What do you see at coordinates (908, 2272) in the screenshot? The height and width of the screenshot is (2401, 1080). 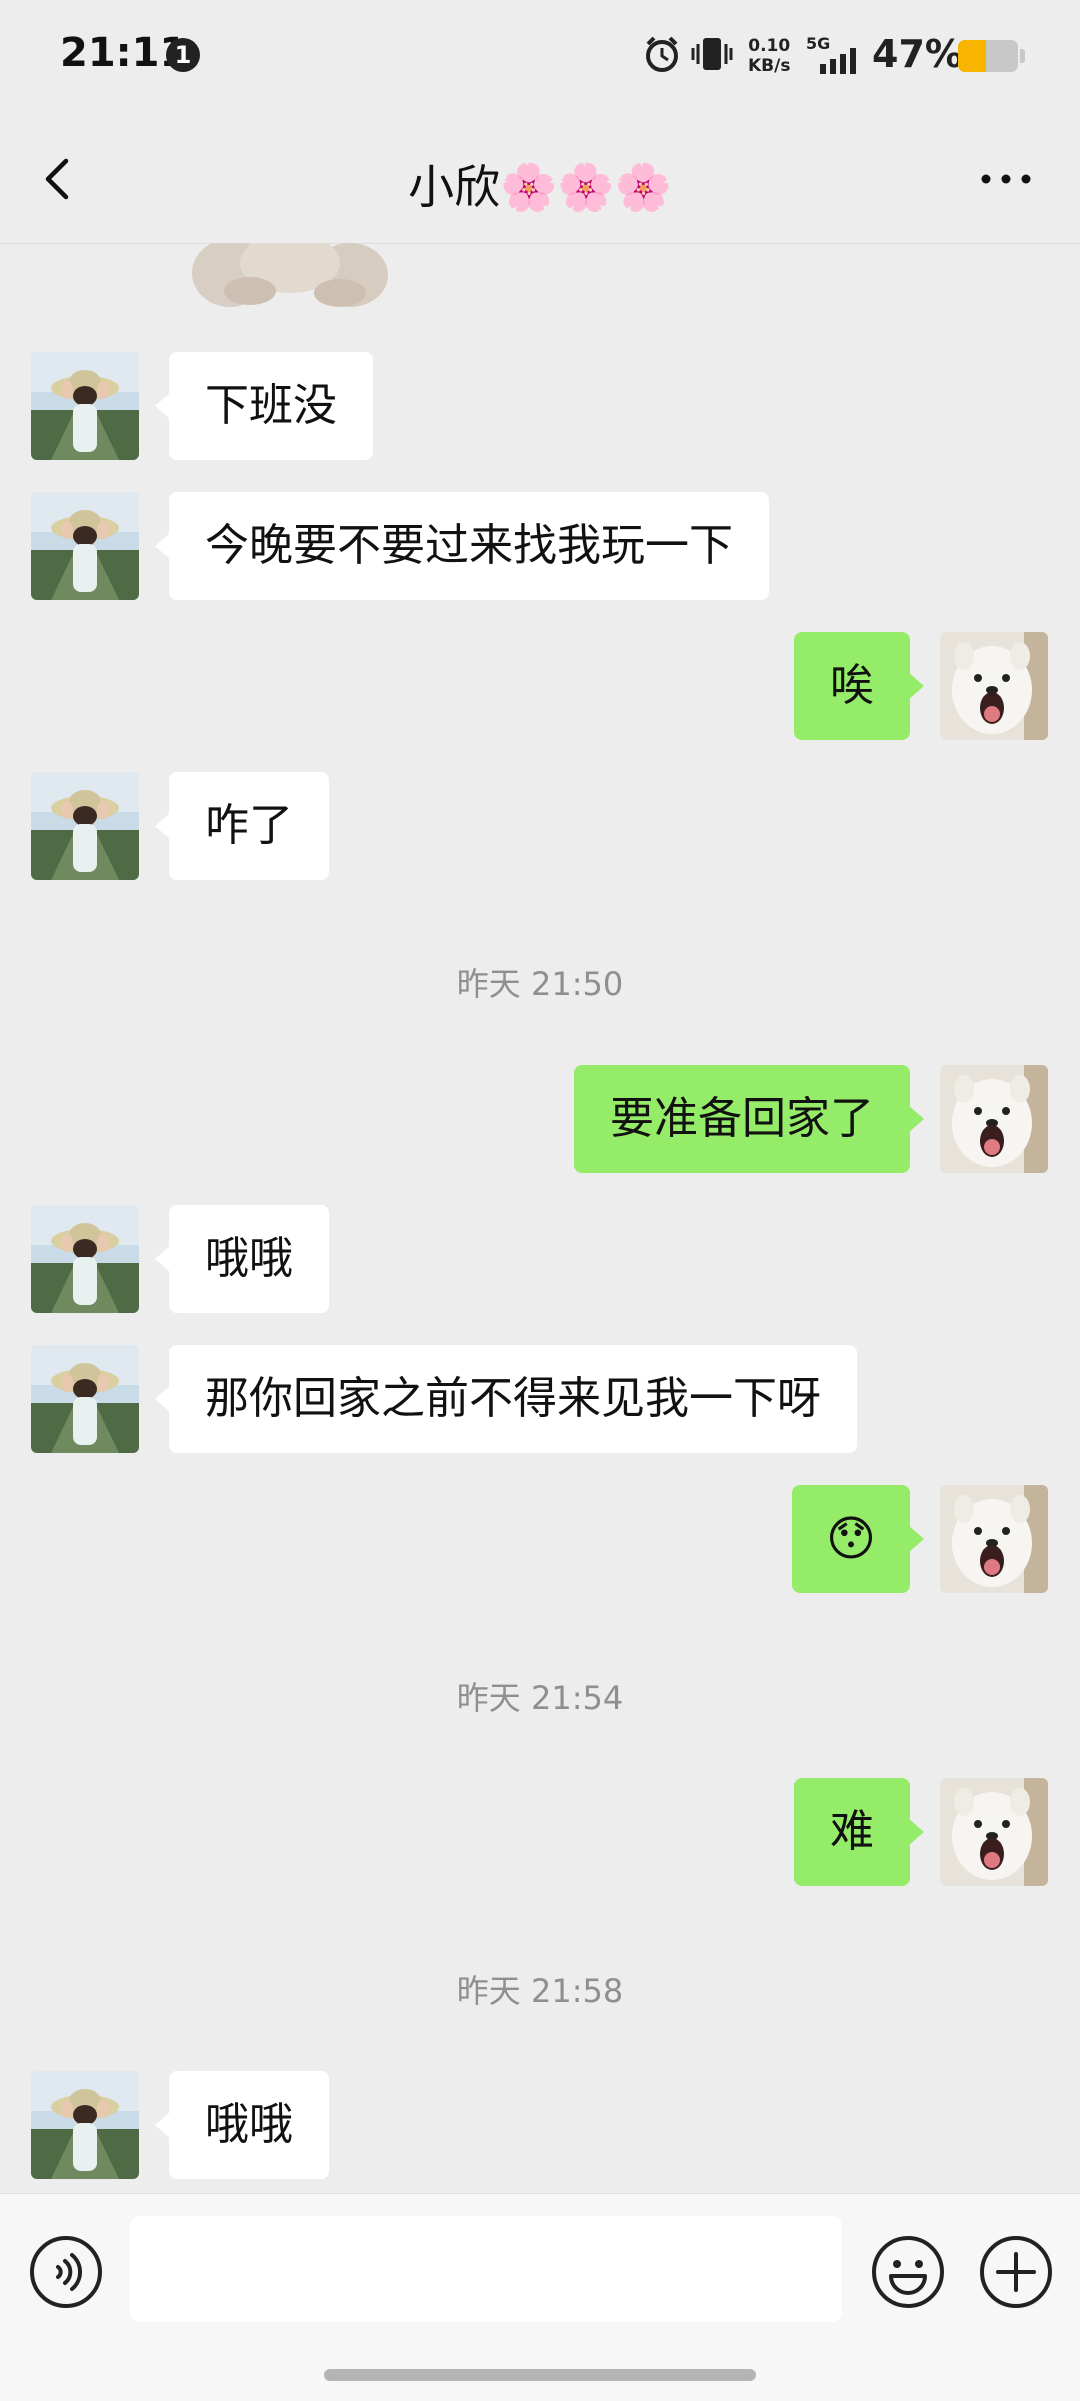 I see `emoji-icon` at bounding box center [908, 2272].